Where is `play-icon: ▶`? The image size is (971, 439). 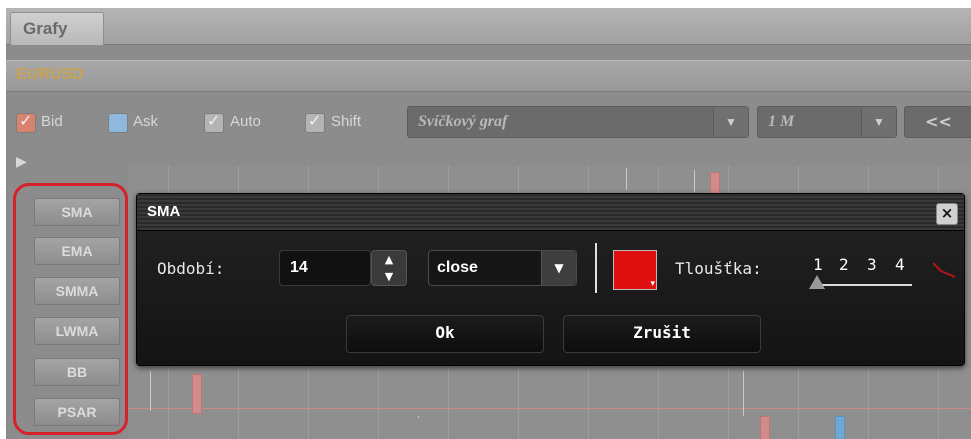 play-icon: ▶ is located at coordinates (23, 162).